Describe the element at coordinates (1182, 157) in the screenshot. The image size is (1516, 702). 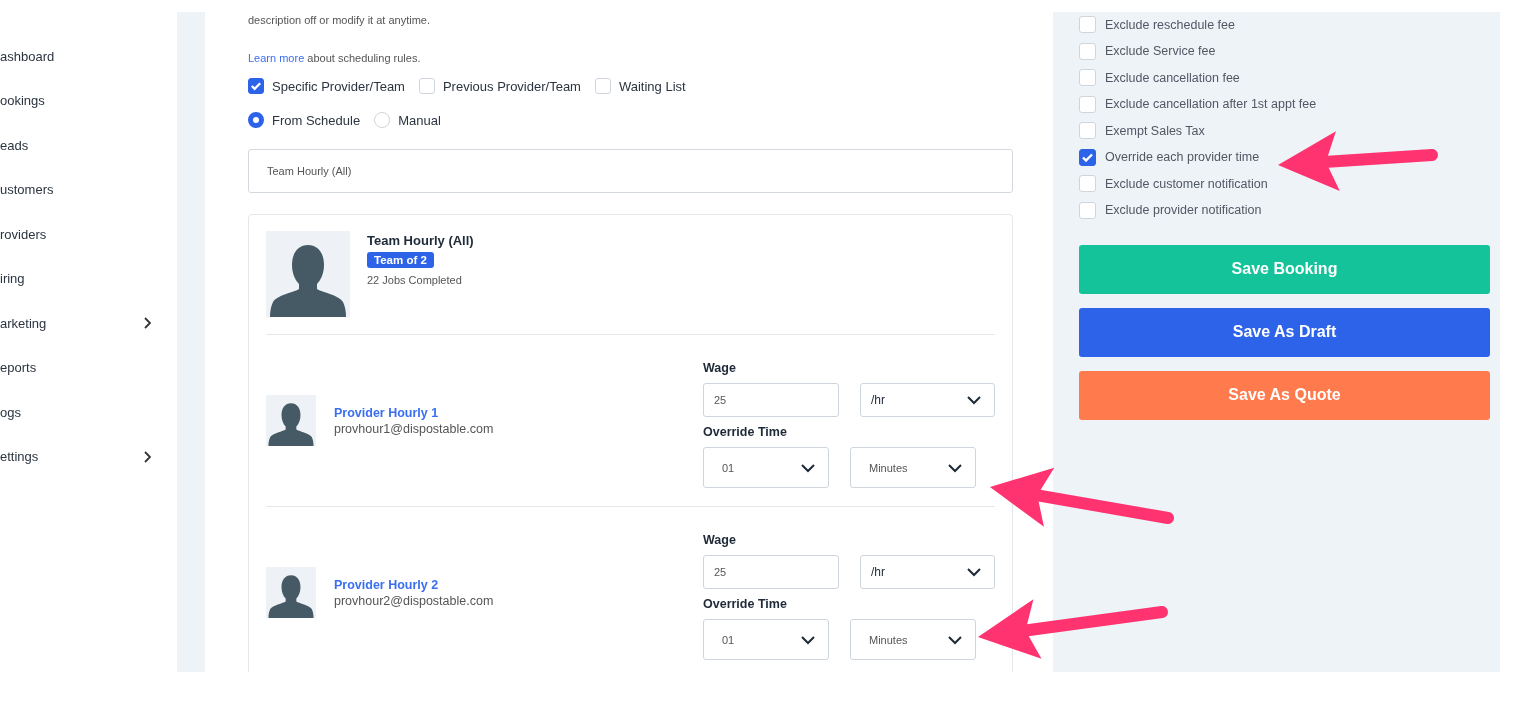
I see `checkbox-label: Override each provider time` at that location.